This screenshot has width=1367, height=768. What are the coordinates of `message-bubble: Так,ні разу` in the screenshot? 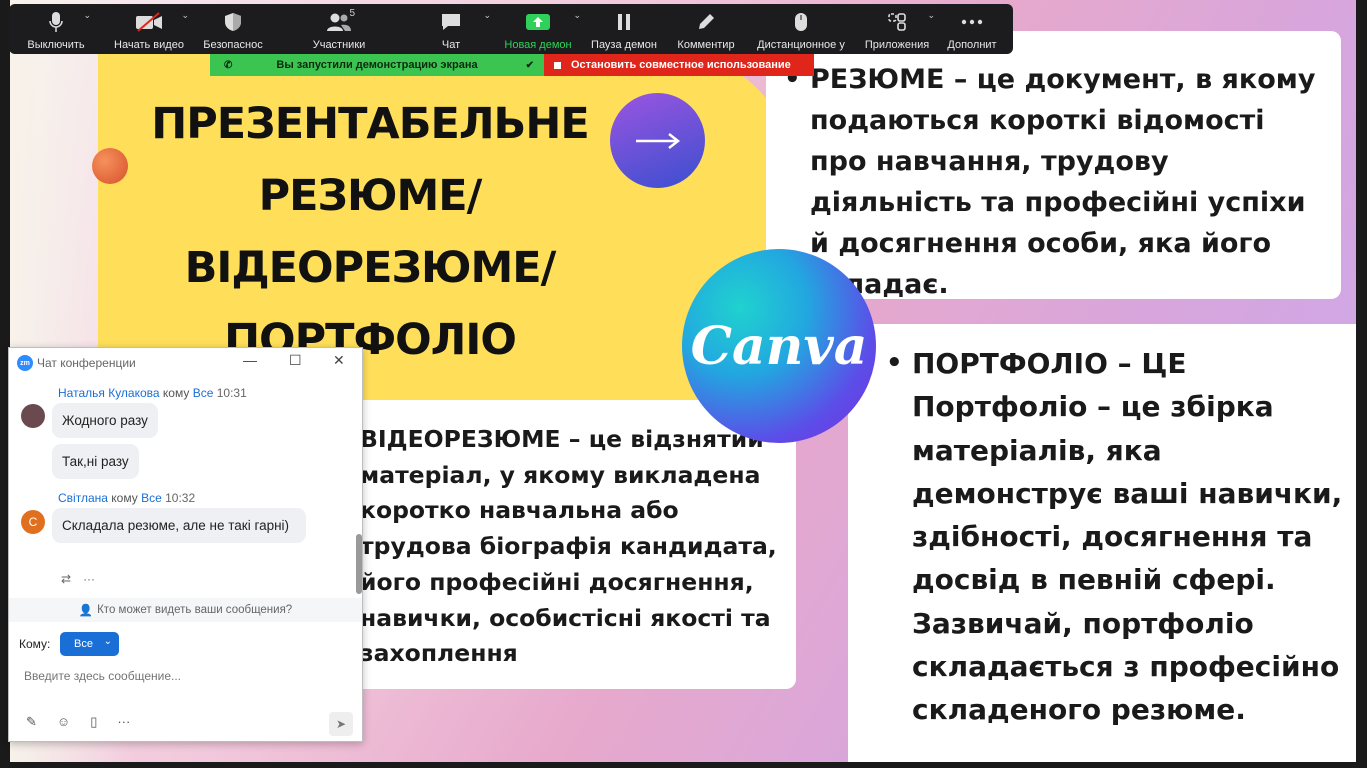 It's located at (95, 461).